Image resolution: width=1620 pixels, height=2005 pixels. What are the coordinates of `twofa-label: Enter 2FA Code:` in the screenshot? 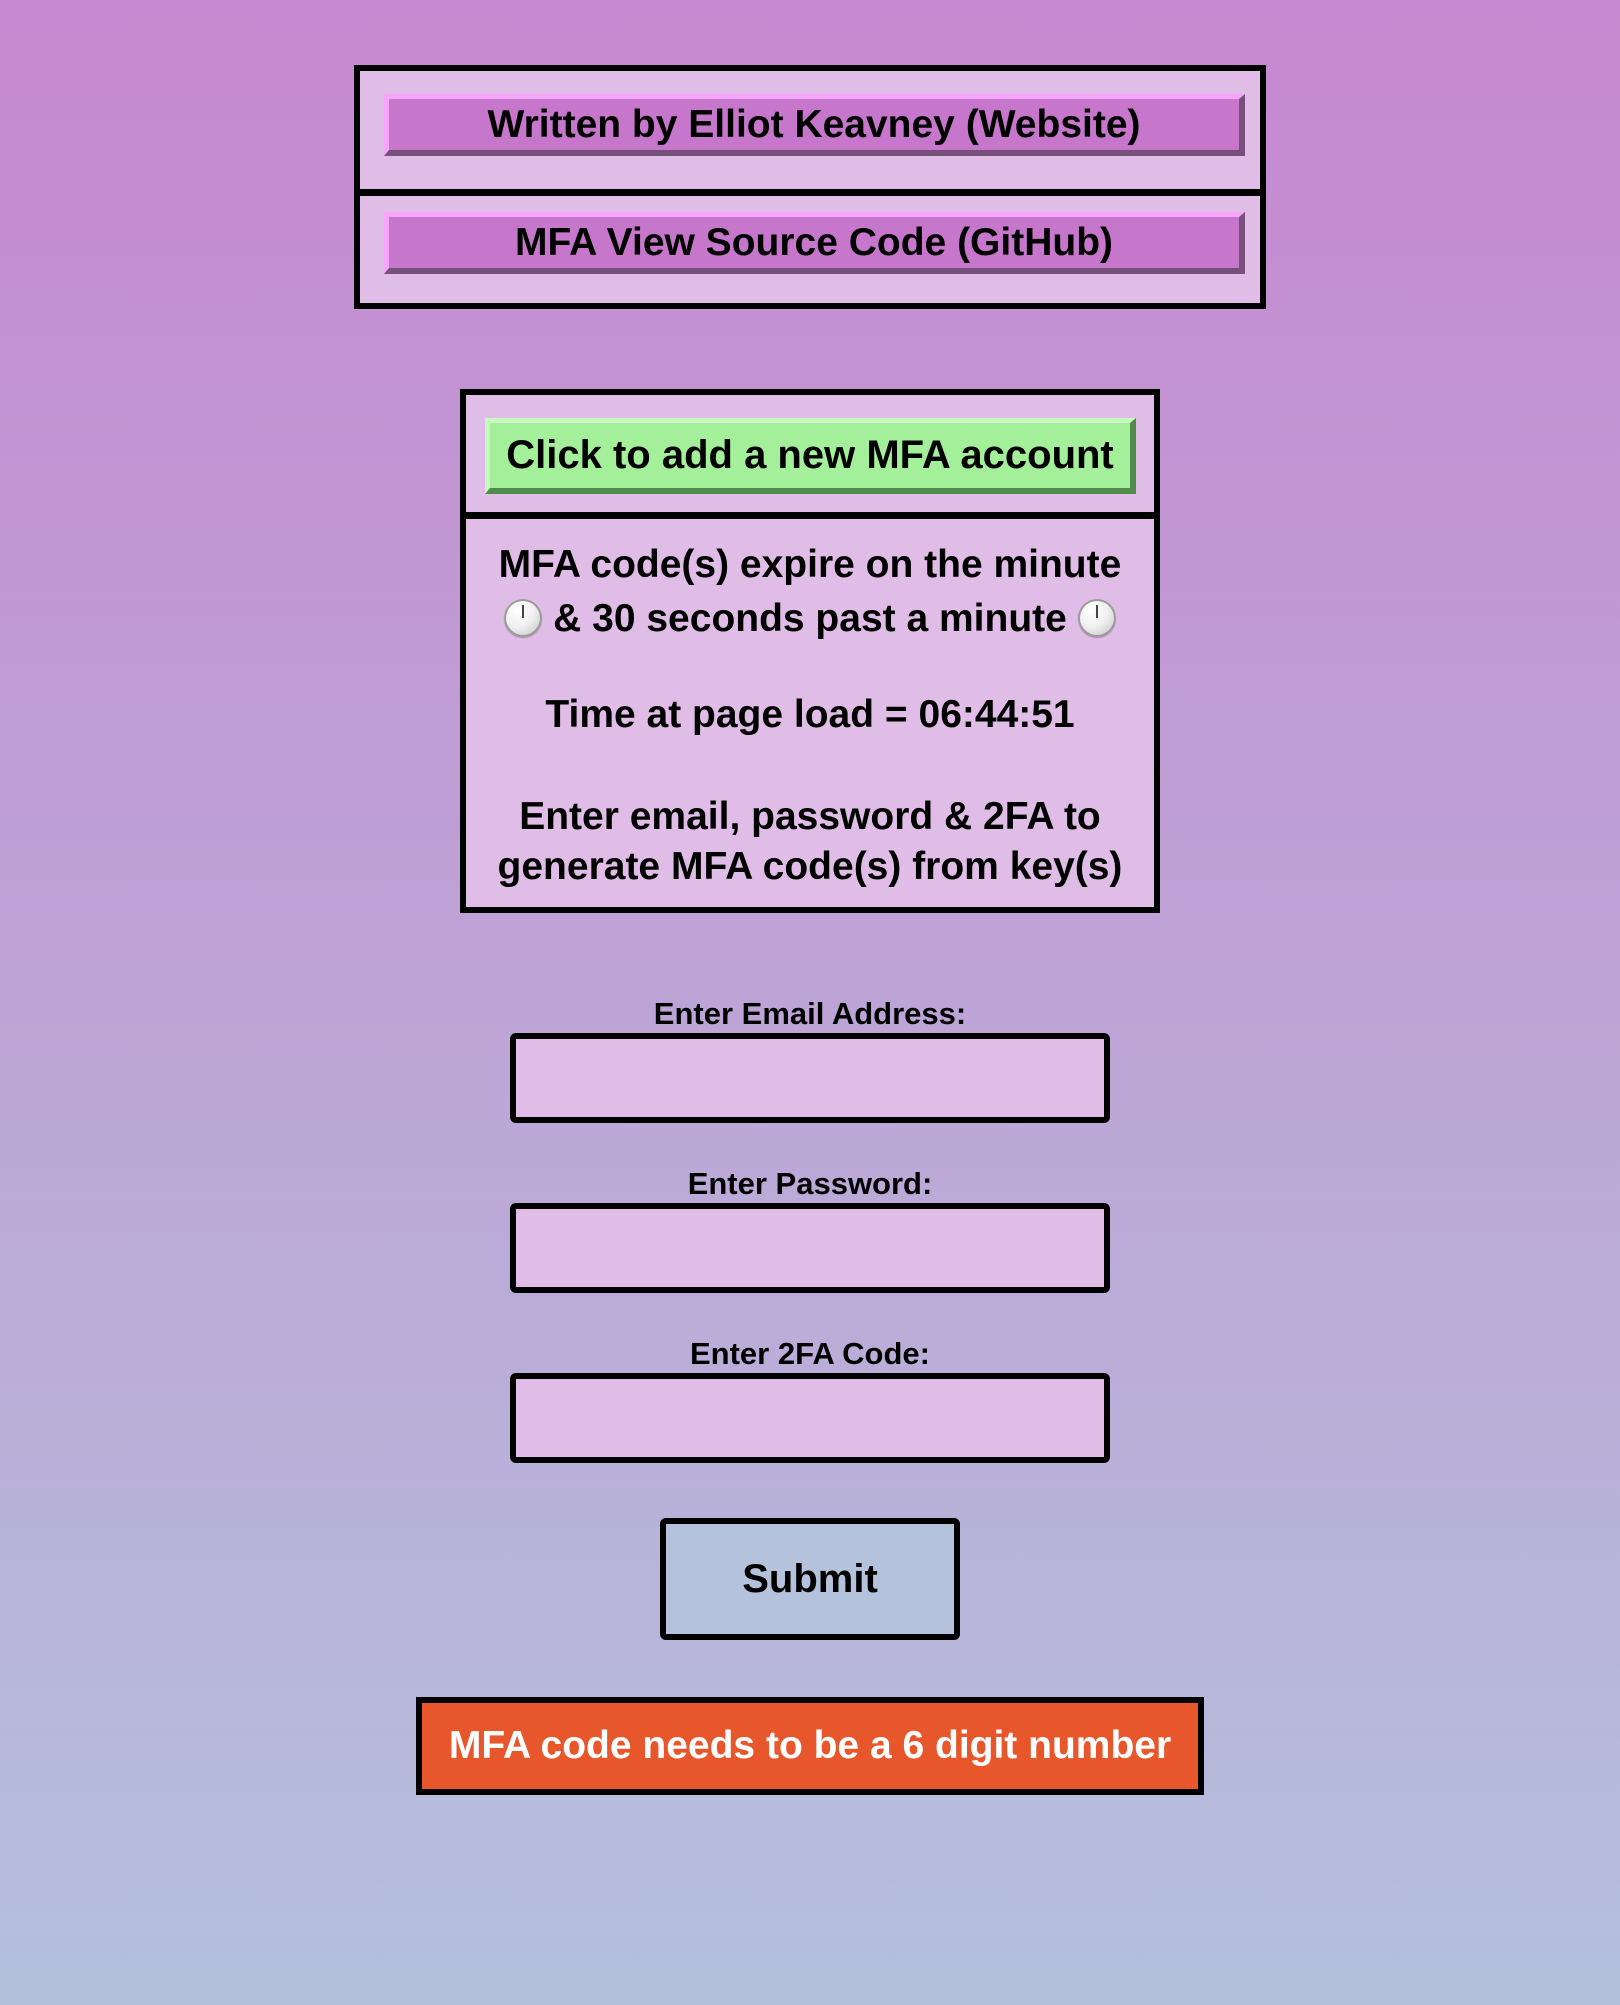 It's located at (810, 1353).